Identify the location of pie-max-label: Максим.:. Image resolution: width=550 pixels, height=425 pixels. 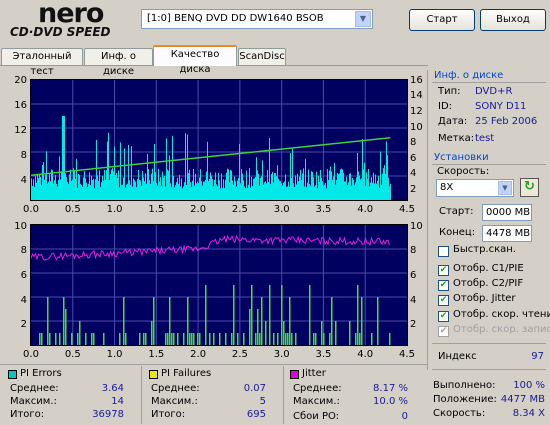
(33, 401).